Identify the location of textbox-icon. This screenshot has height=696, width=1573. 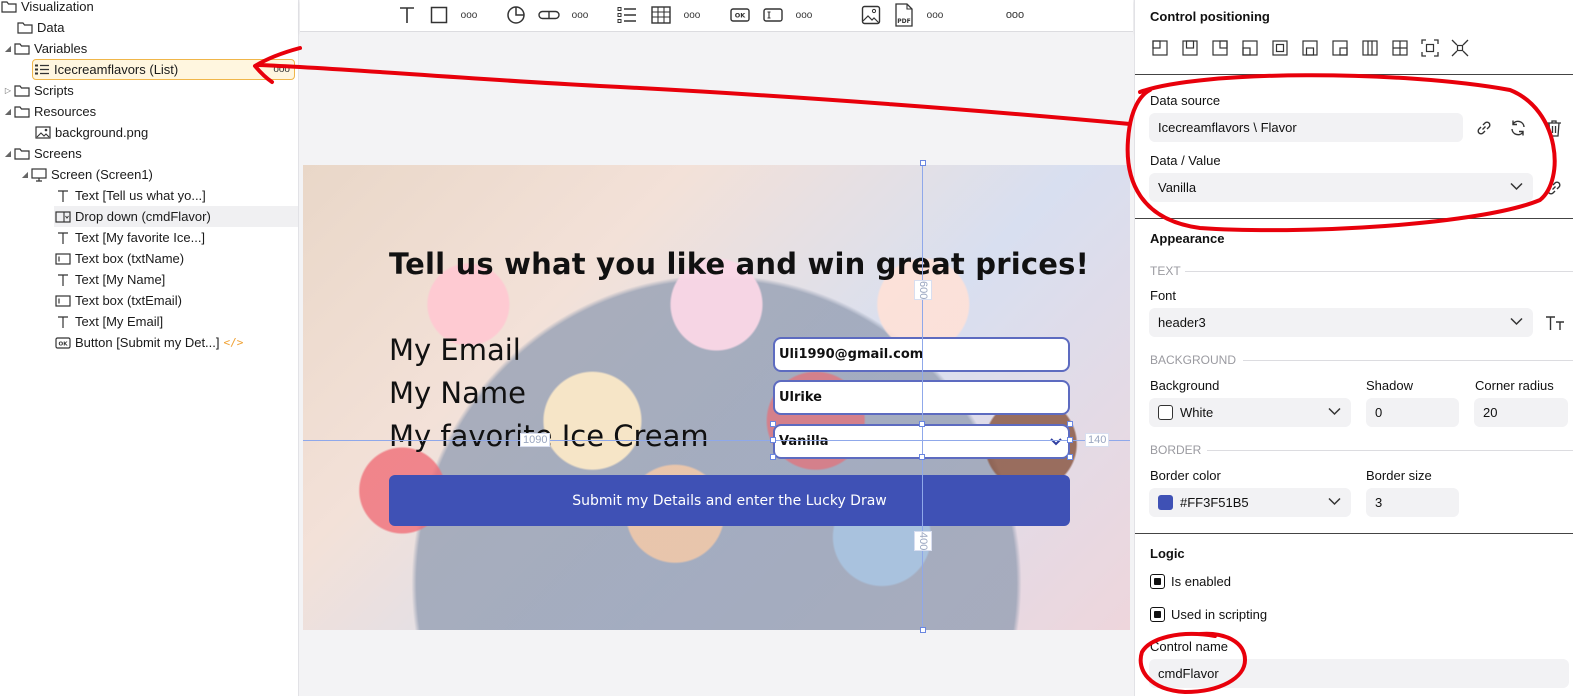
(63, 301).